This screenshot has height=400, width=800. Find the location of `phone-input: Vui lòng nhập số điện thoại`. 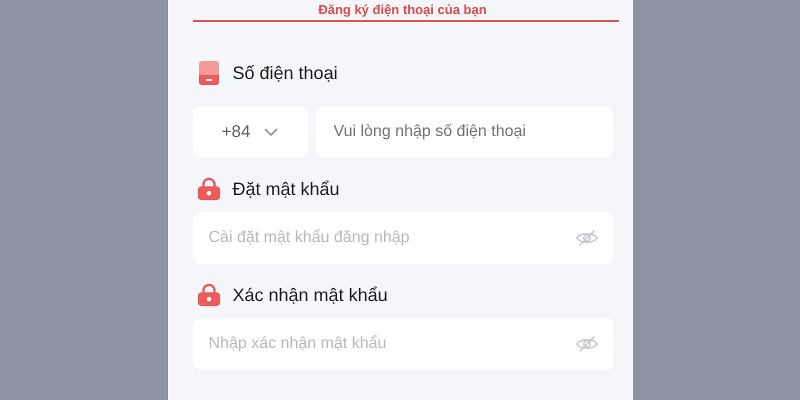

phone-input: Vui lòng nhập số điện thoại is located at coordinates (464, 132).